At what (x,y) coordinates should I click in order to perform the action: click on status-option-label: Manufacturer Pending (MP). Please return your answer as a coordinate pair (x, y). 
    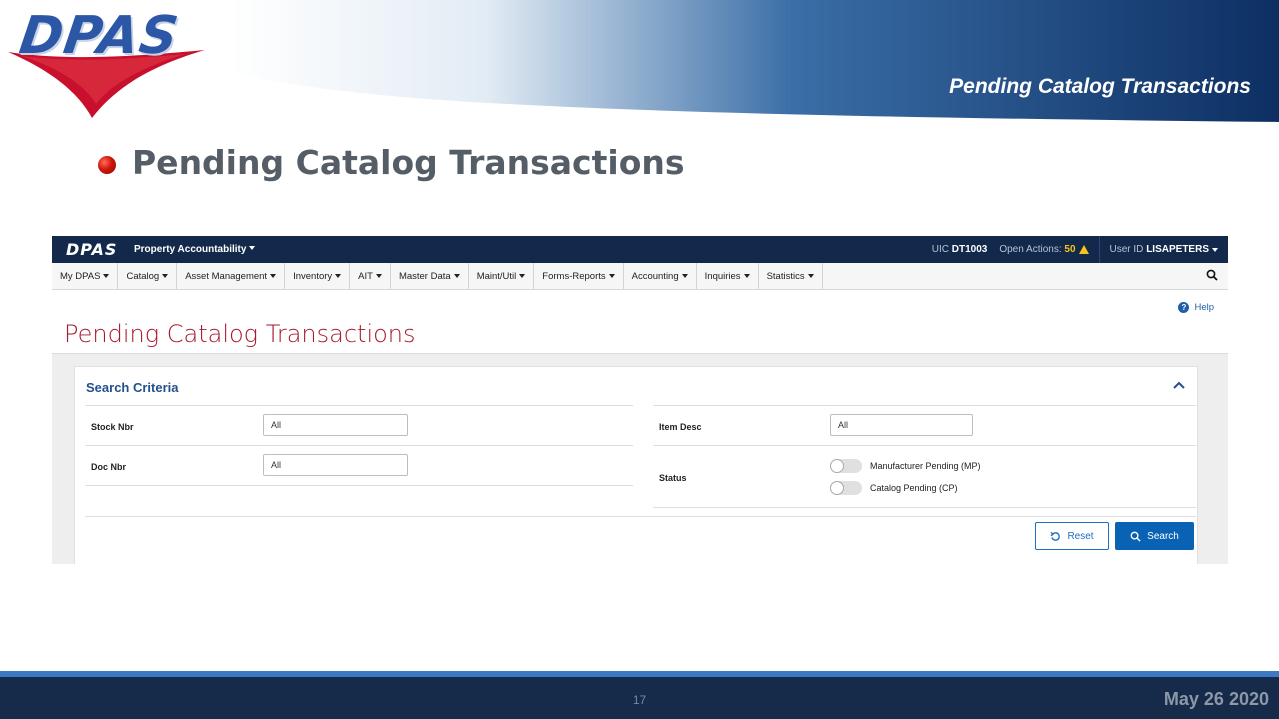
    Looking at the image, I should click on (925, 466).